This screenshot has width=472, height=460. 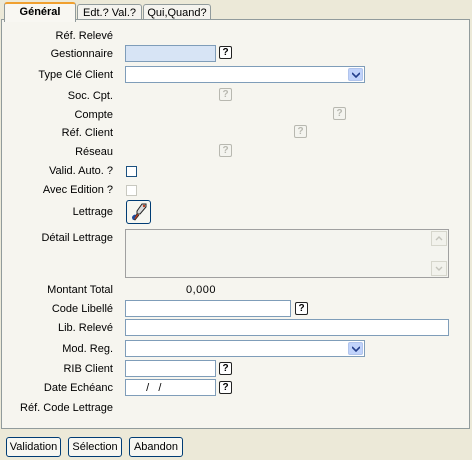 What do you see at coordinates (85, 328) in the screenshot?
I see `lib-releve-label: Lib. Relevé` at bounding box center [85, 328].